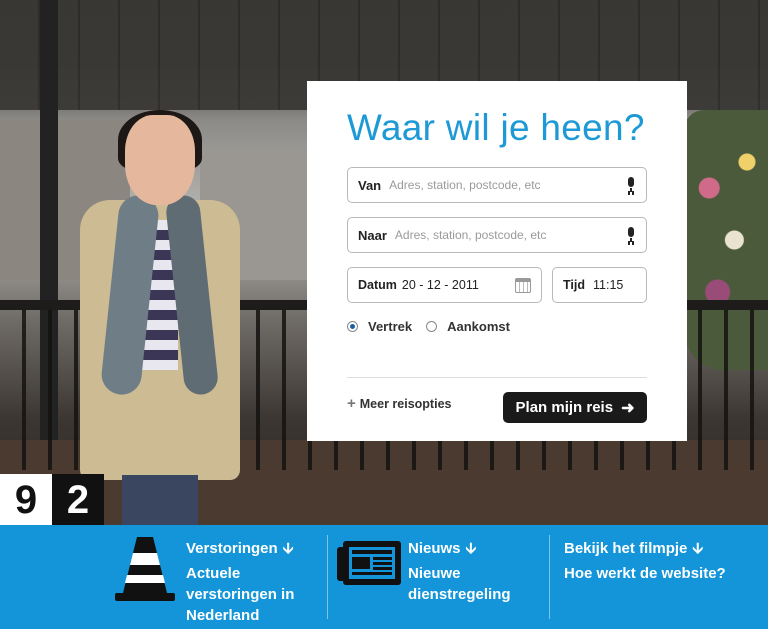  Describe the element at coordinates (497, 377) in the screenshot. I see `divider` at that location.